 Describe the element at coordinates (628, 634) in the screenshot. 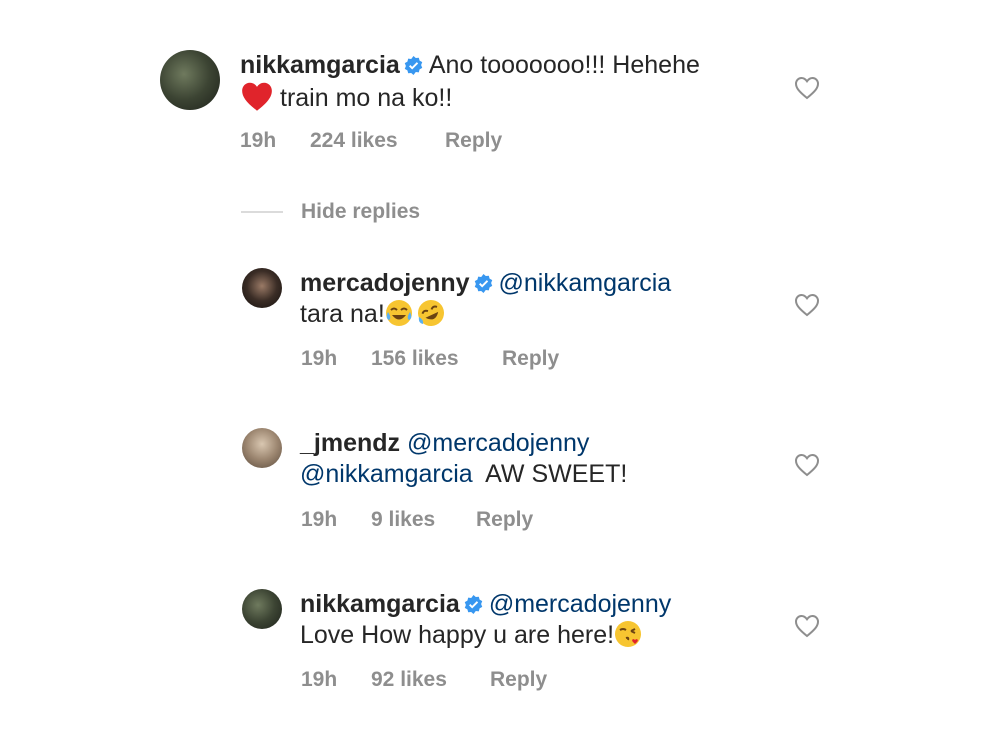

I see `face-blowing-a-kiss-icon` at that location.